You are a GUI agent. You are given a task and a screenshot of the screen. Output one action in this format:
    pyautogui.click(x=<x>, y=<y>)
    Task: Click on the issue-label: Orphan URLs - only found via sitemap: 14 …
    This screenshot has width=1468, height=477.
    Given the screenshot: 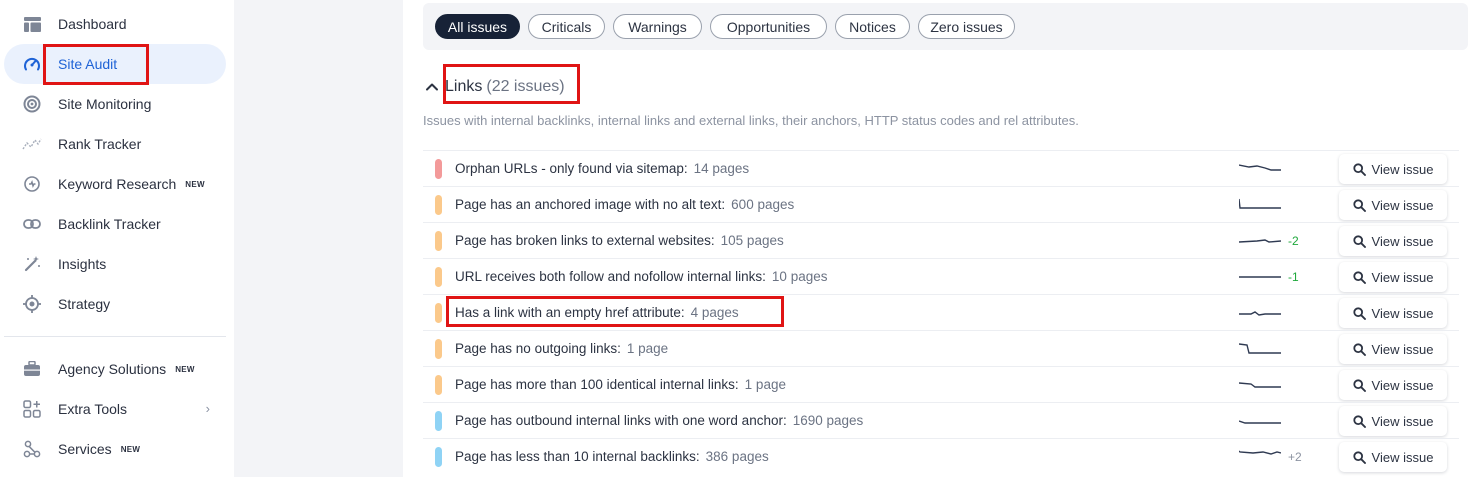 What is the action you would take?
    pyautogui.click(x=602, y=168)
    